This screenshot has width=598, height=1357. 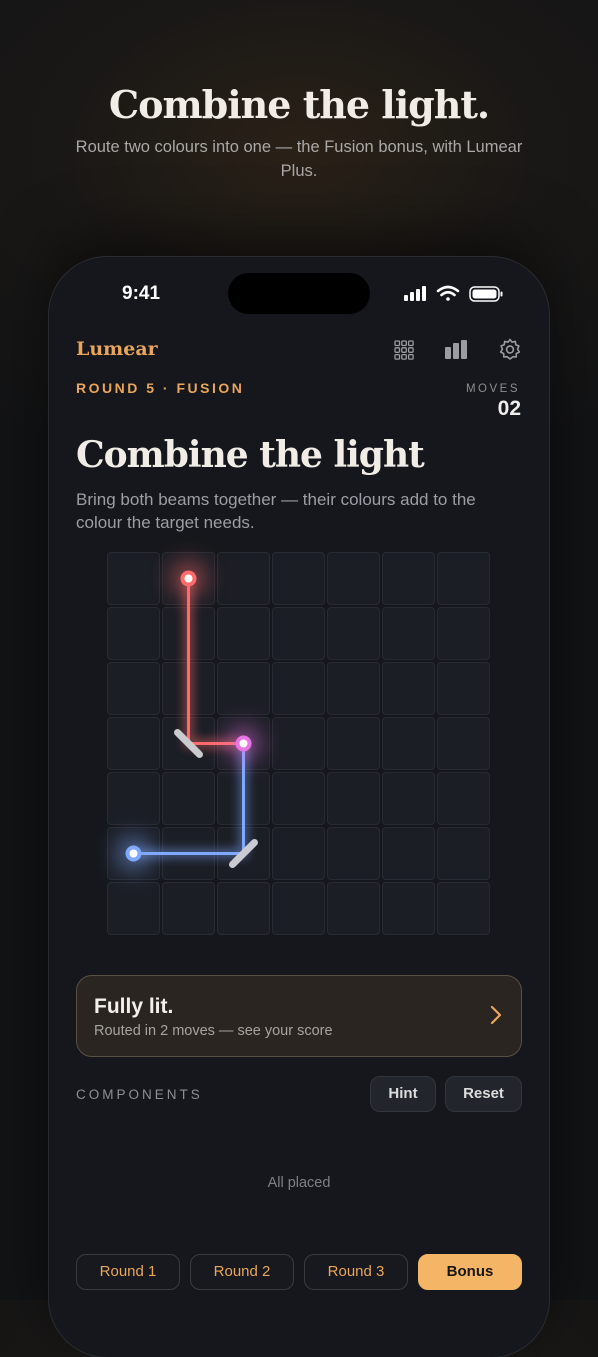 What do you see at coordinates (486, 294) in the screenshot?
I see `battery-icon` at bounding box center [486, 294].